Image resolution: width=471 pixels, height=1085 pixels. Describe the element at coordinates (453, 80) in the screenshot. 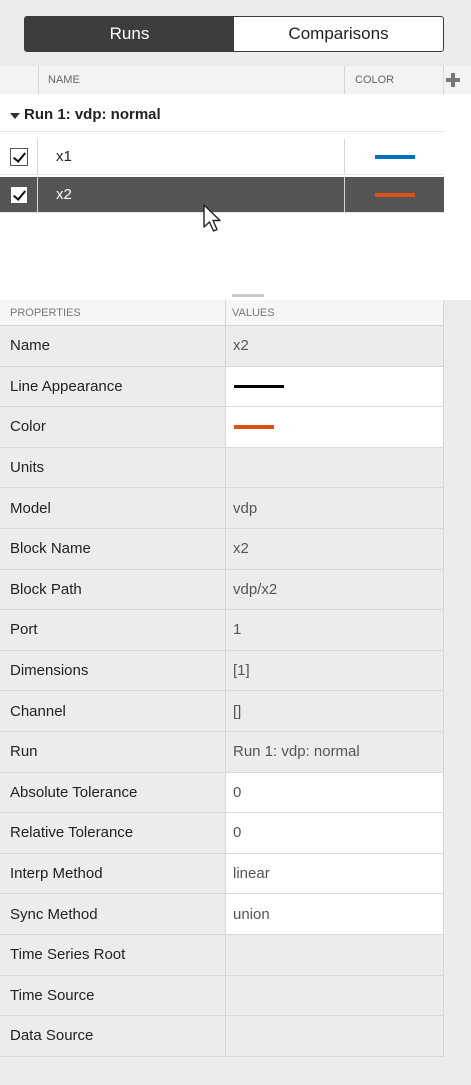

I see `add-column-icon` at that location.